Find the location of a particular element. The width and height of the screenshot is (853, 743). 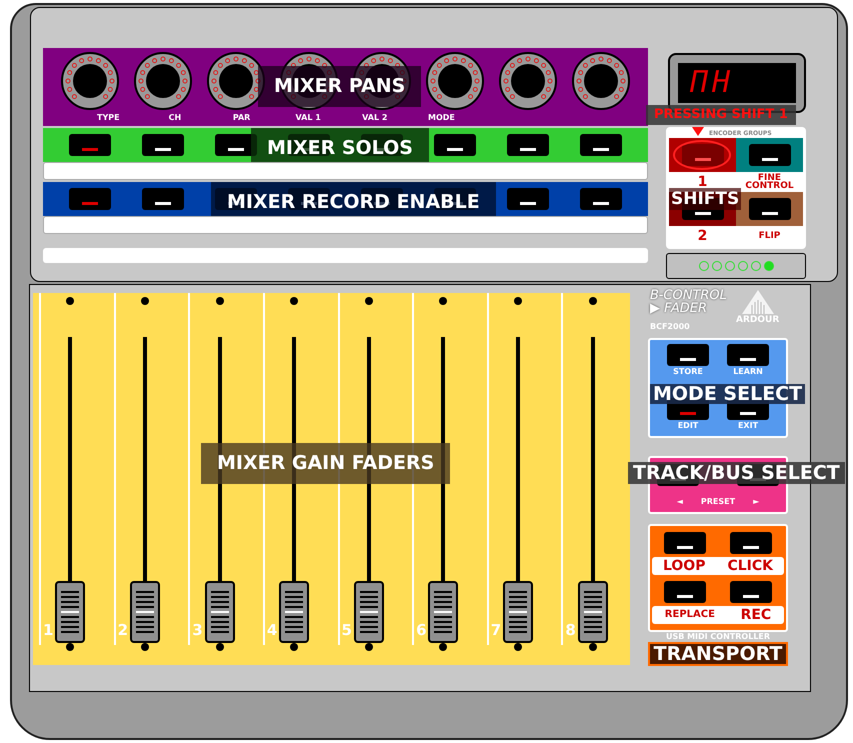

channel-number: 8 is located at coordinates (570, 630).